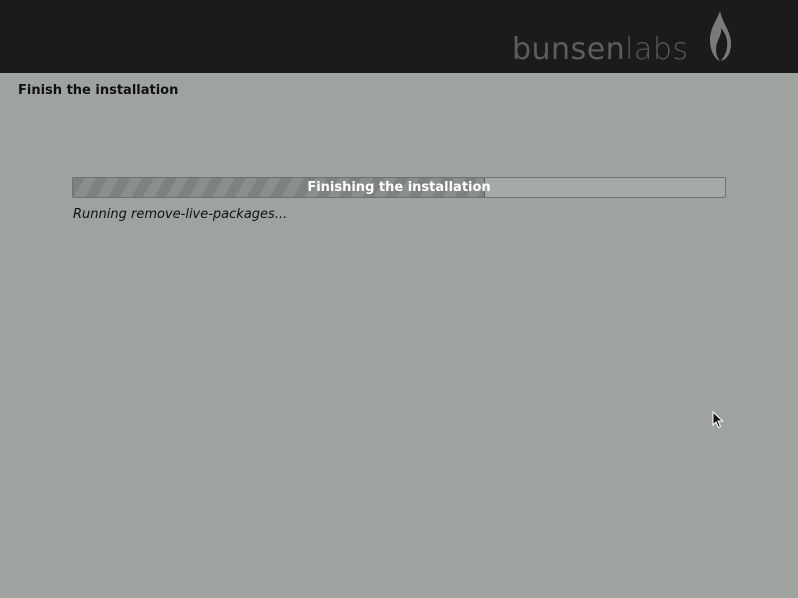  Describe the element at coordinates (98, 90) in the screenshot. I see `page-title: Finish the installation` at that location.